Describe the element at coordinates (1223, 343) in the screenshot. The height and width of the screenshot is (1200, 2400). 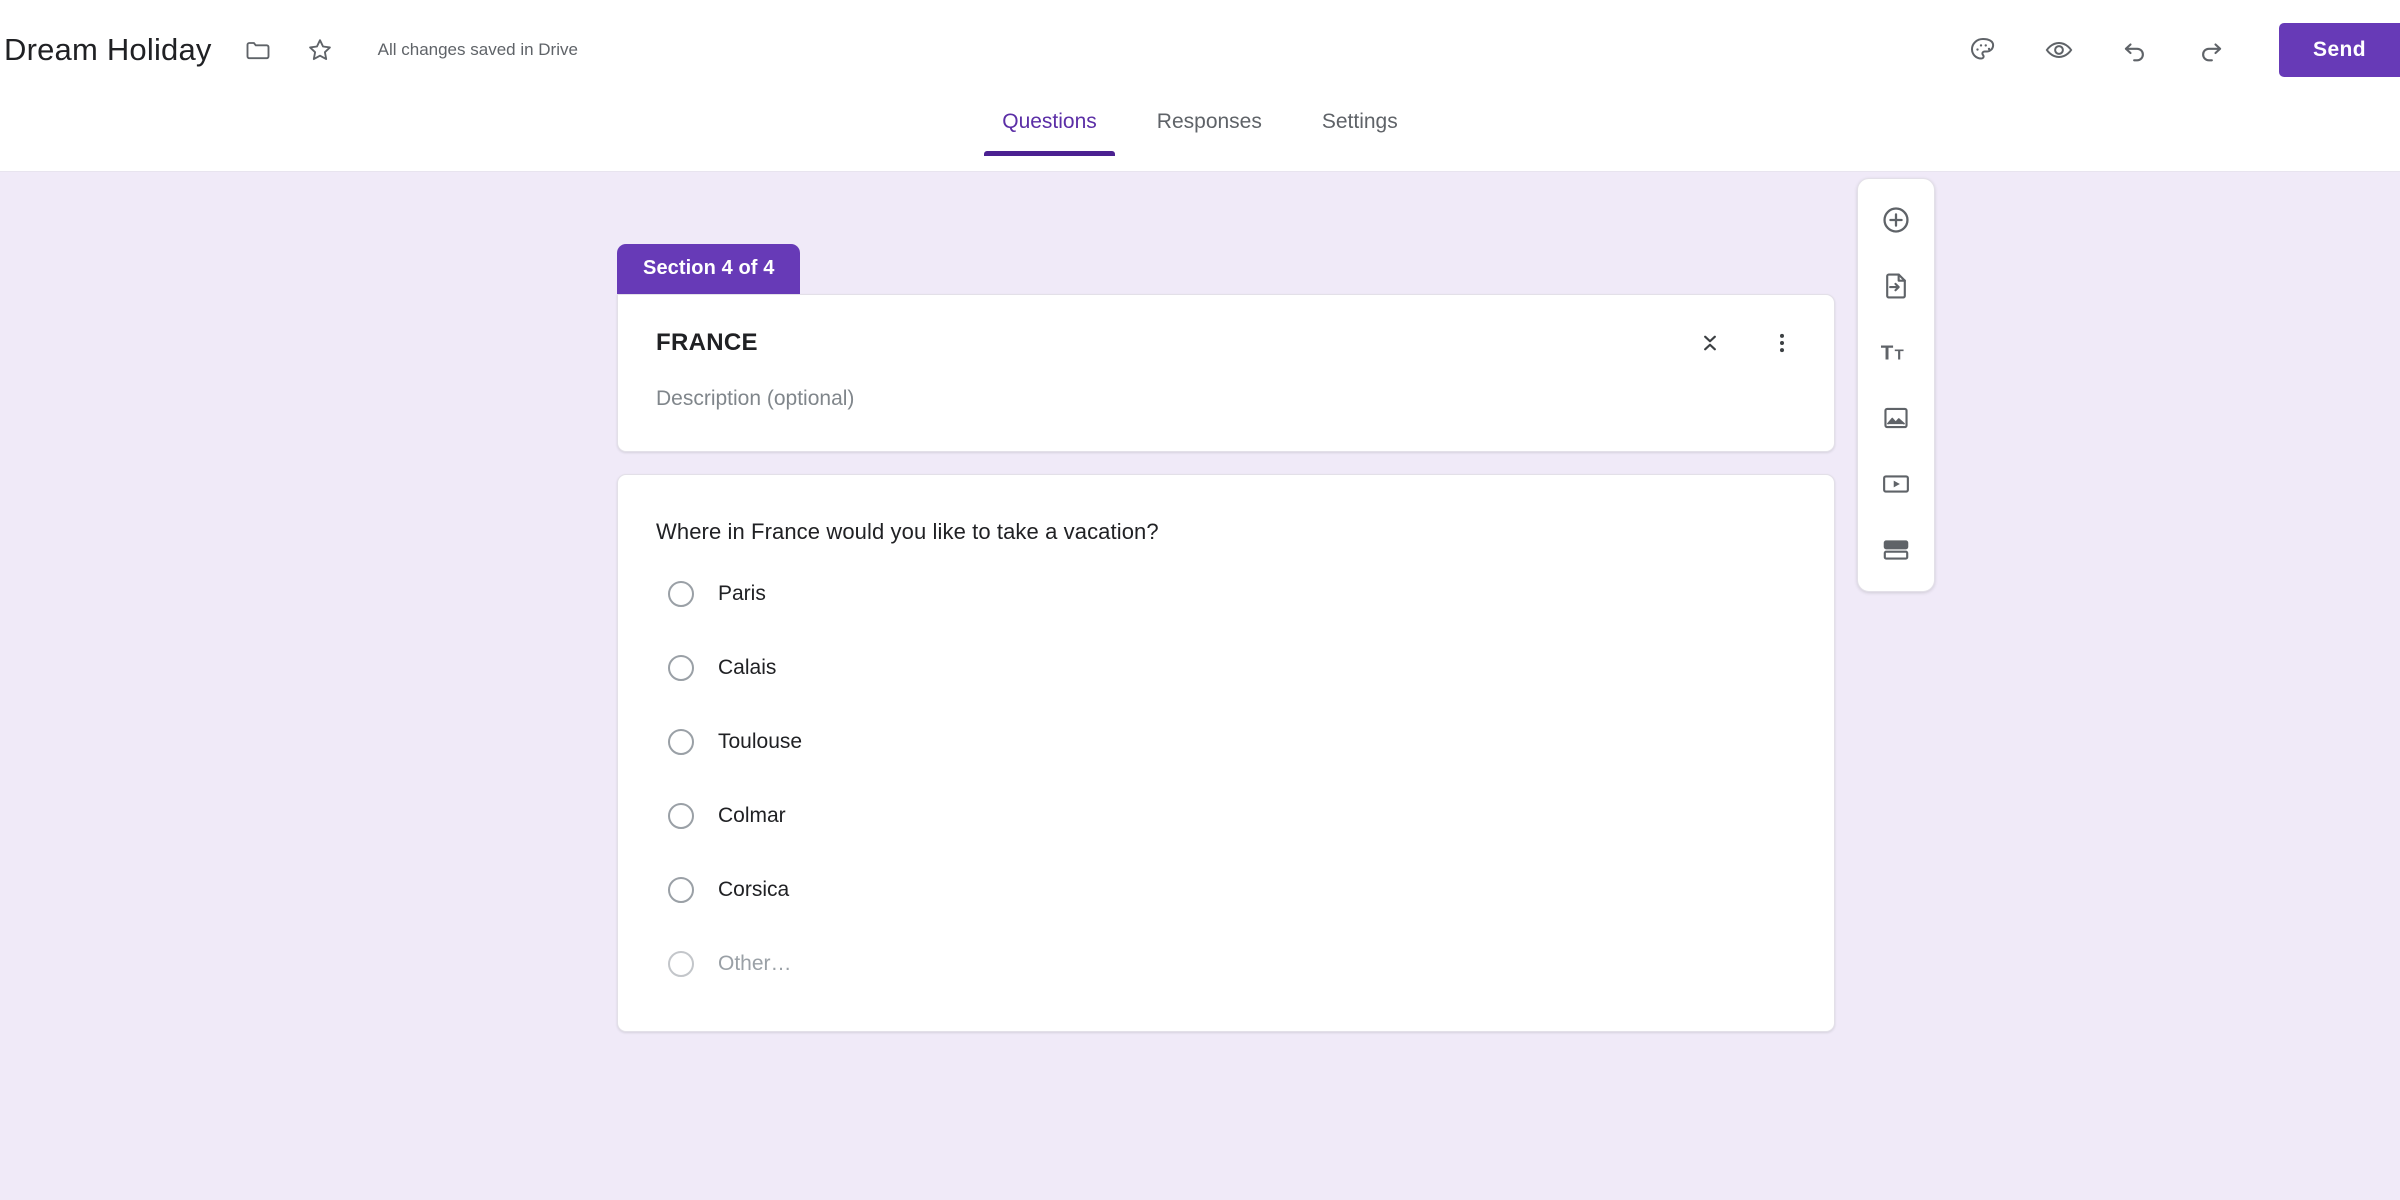
I see `section-title: FRANCE` at that location.